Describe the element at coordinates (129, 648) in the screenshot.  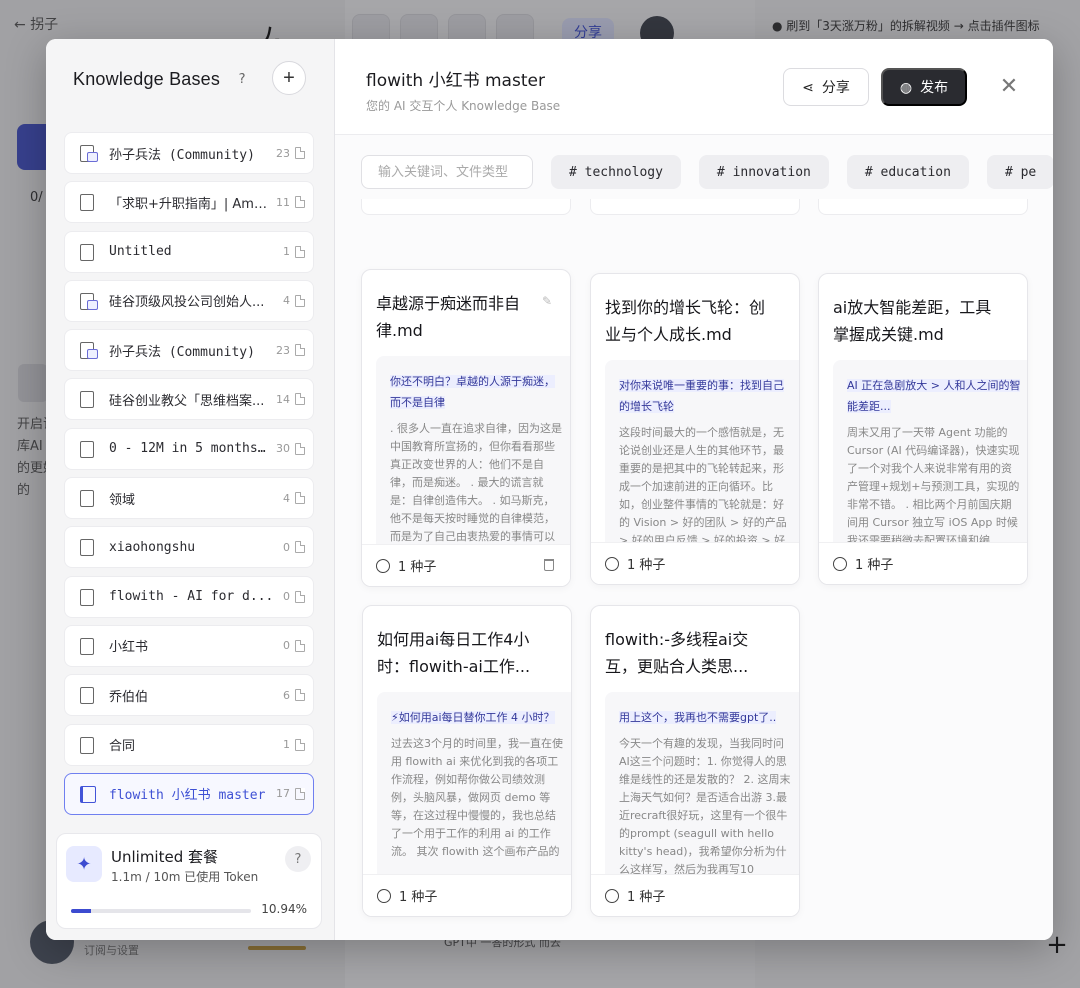
I see `kb-item-label: 小红书` at that location.